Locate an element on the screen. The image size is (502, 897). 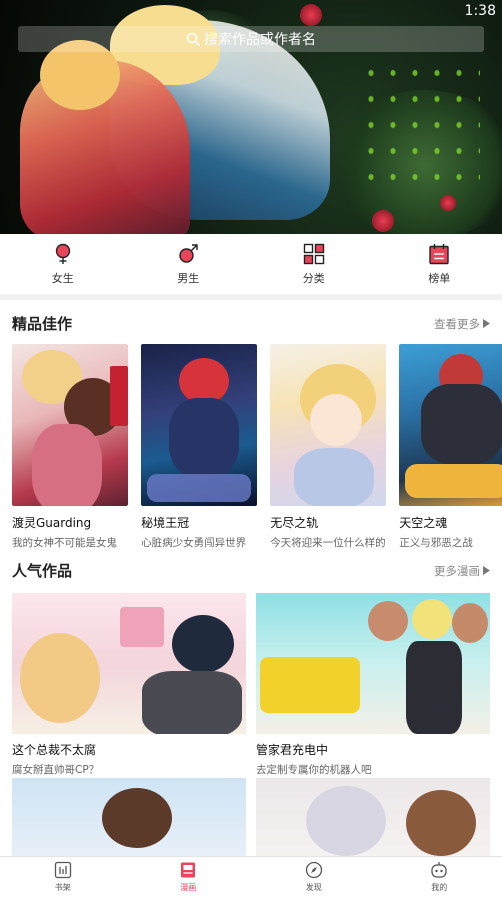
comic-card: 秘境王冠 心脏病少女勇闯异世界 is located at coordinates (199, 446).